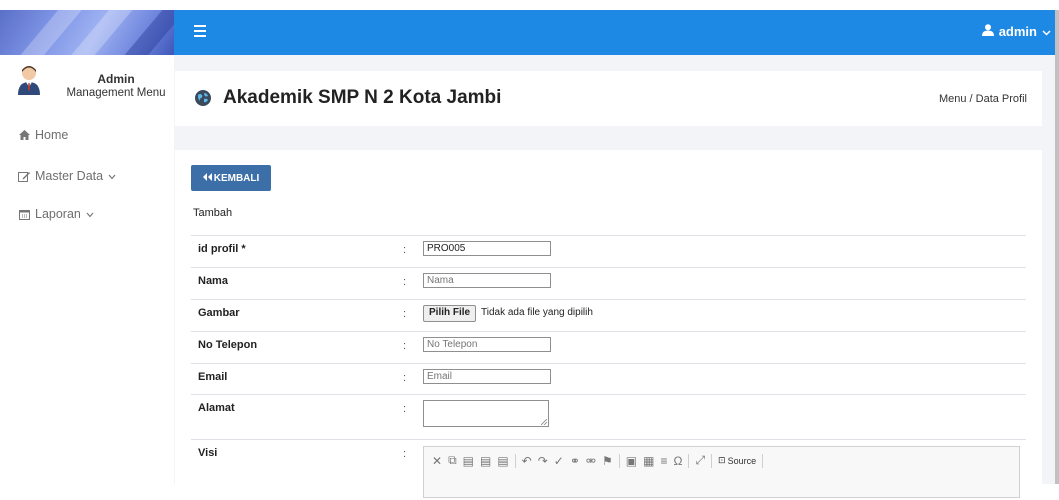  Describe the element at coordinates (216, 408) in the screenshot. I see `field-label: Alamat` at that location.